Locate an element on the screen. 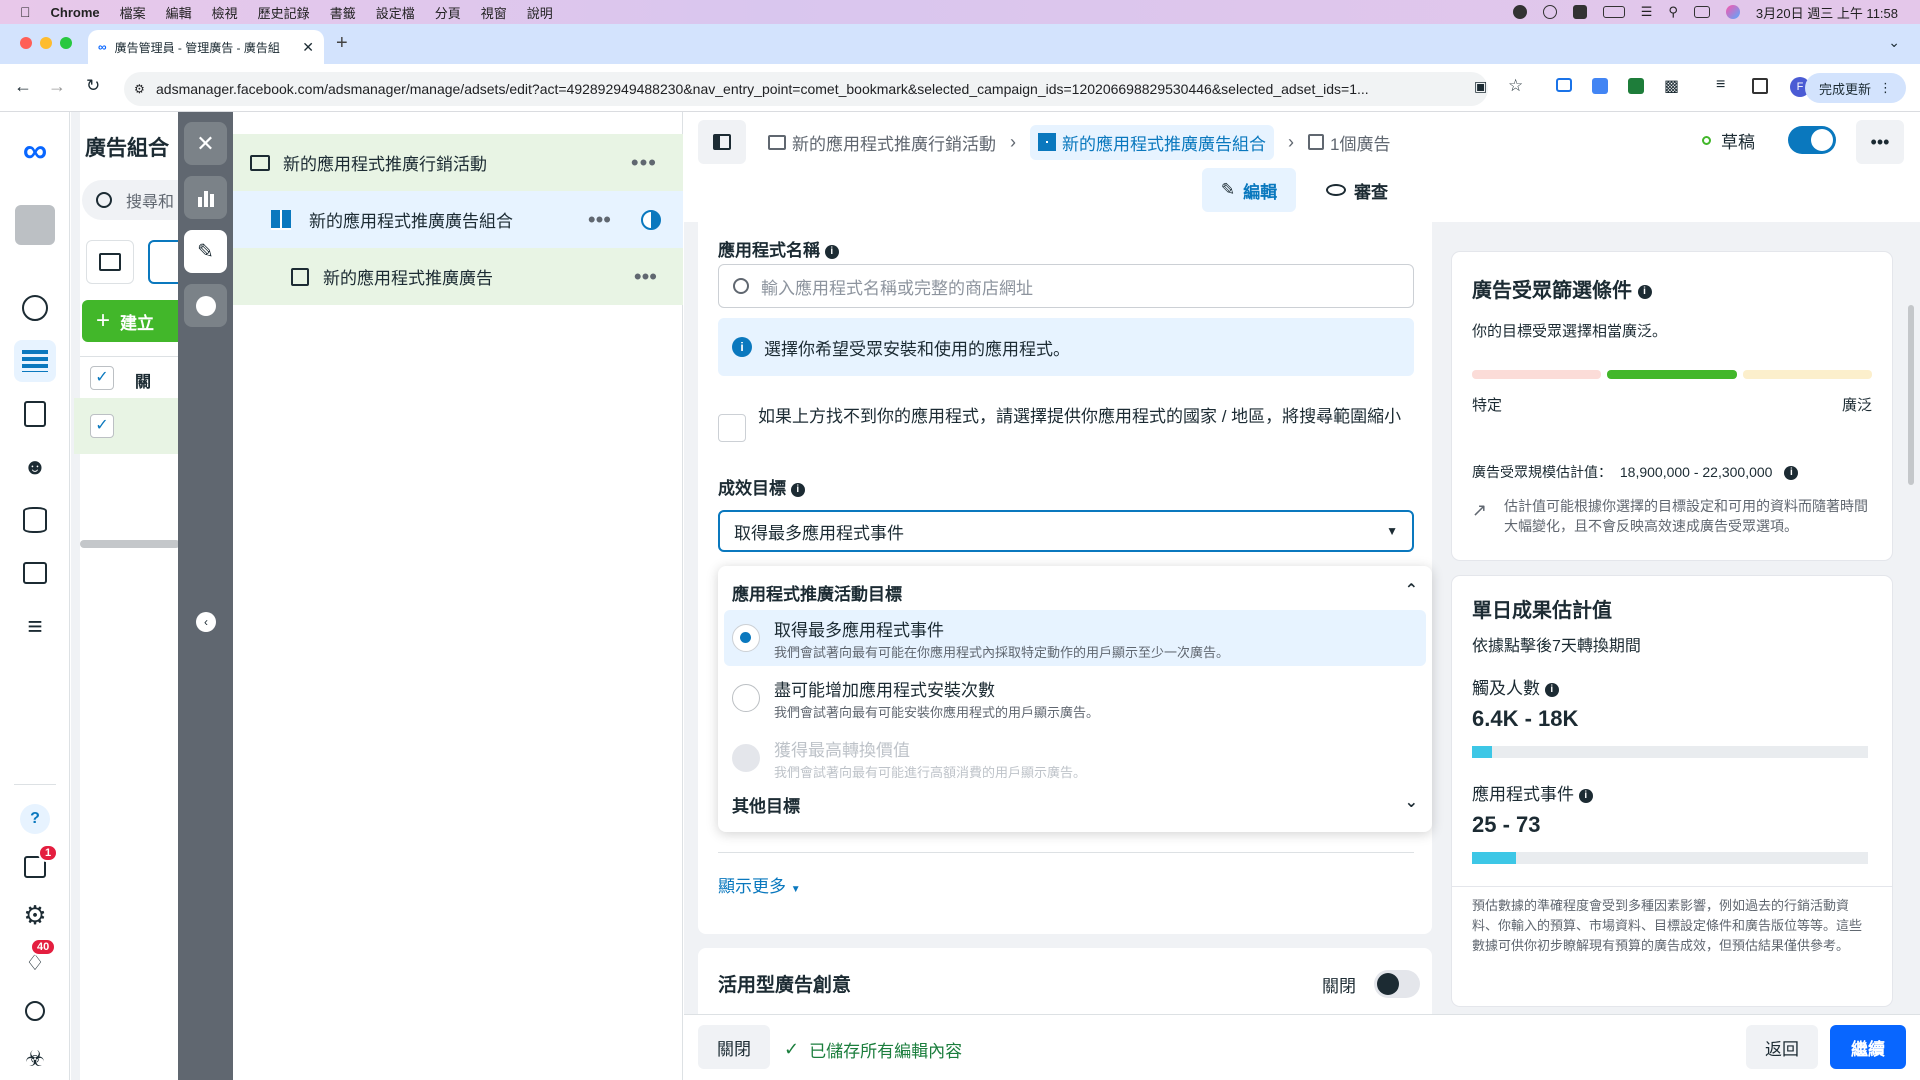 The width and height of the screenshot is (1920, 1080). wifi-icon: ☰ is located at coordinates (1647, 12).